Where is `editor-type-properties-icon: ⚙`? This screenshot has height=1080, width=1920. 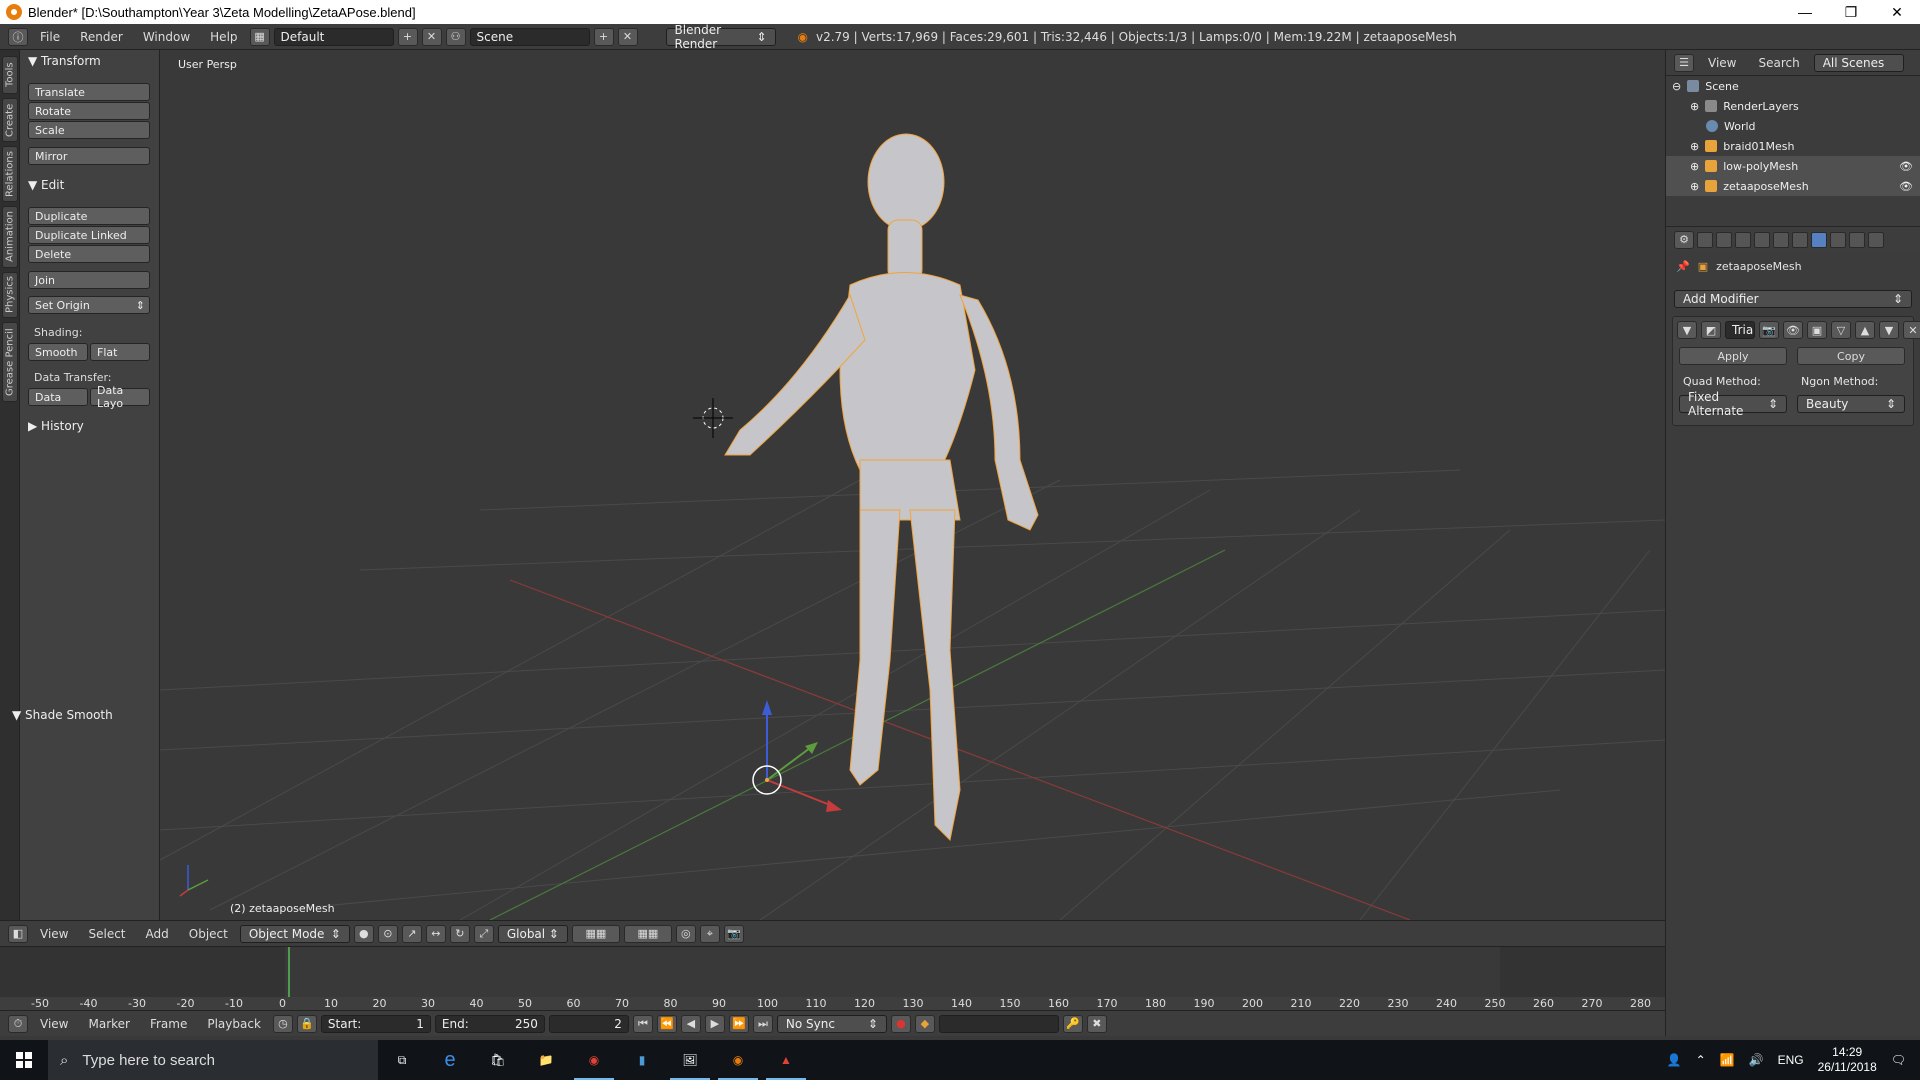 editor-type-properties-icon: ⚙ is located at coordinates (1684, 239).